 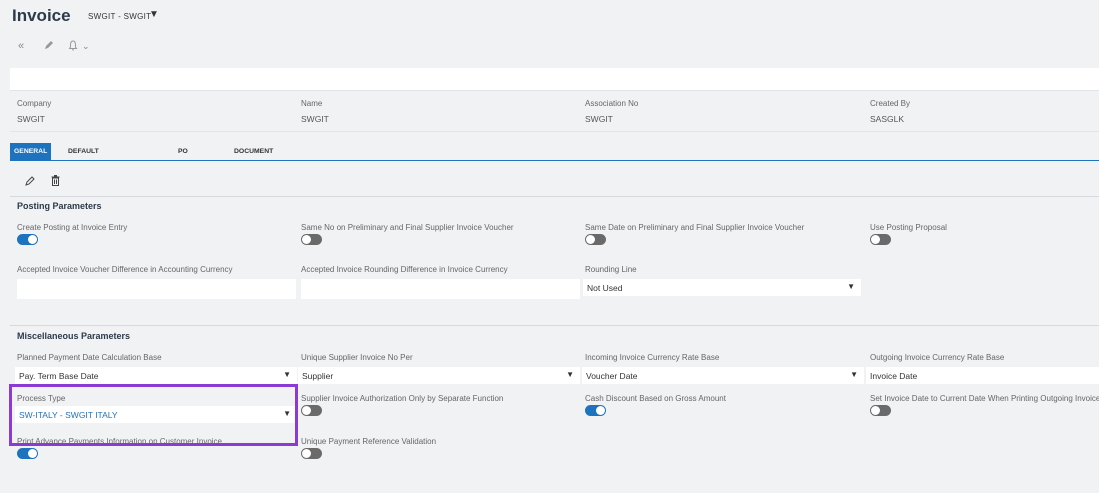 What do you see at coordinates (86, 46) in the screenshot?
I see `chevron-down-icon: ⌄` at bounding box center [86, 46].